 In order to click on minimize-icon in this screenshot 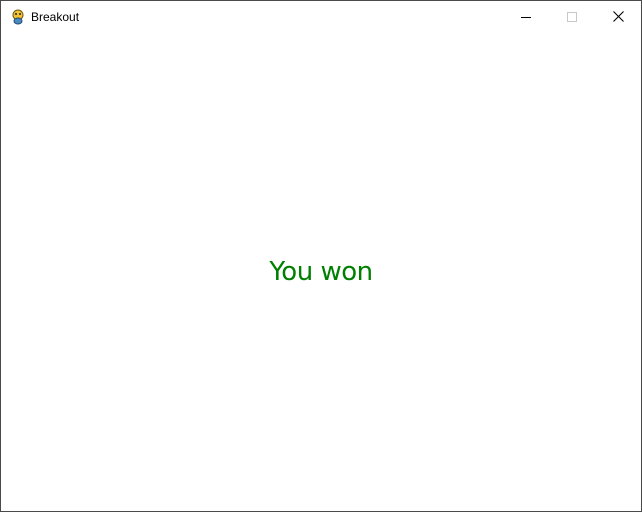, I will do `click(526, 17)`.